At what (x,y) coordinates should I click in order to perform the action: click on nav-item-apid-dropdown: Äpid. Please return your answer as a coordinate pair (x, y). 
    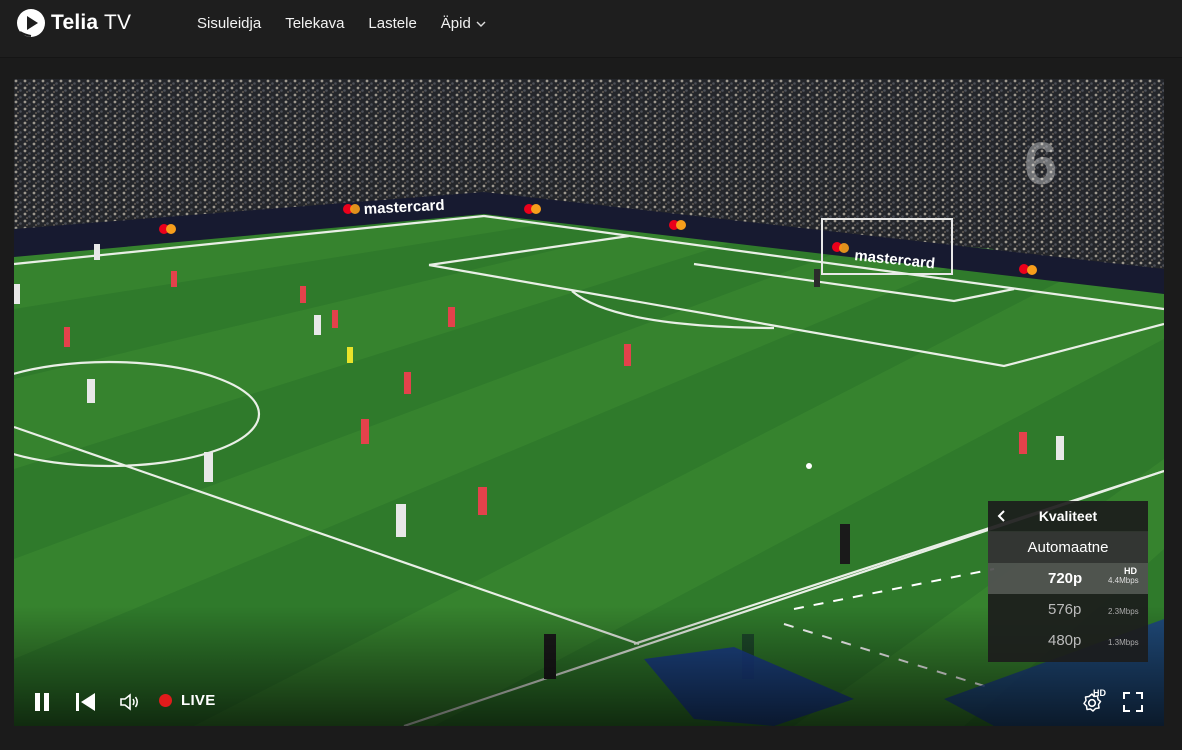
    Looking at the image, I should click on (463, 23).